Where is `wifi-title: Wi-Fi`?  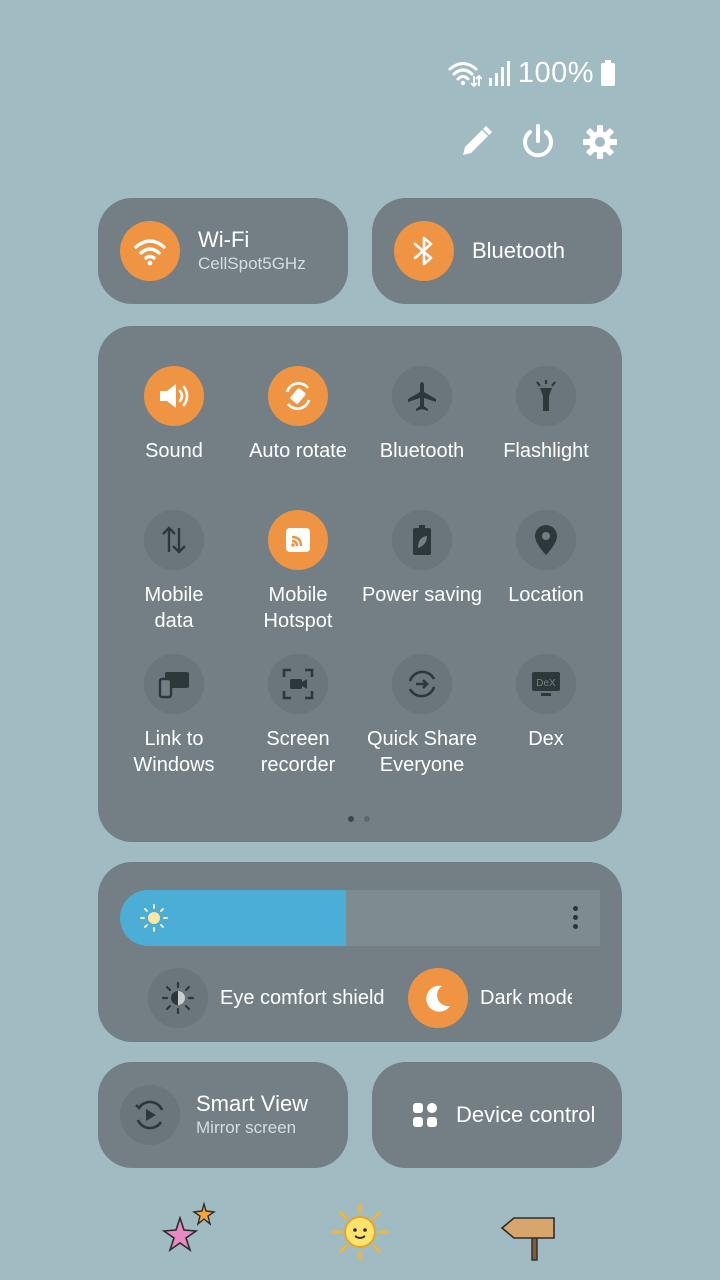
wifi-title: Wi-Fi is located at coordinates (224, 239).